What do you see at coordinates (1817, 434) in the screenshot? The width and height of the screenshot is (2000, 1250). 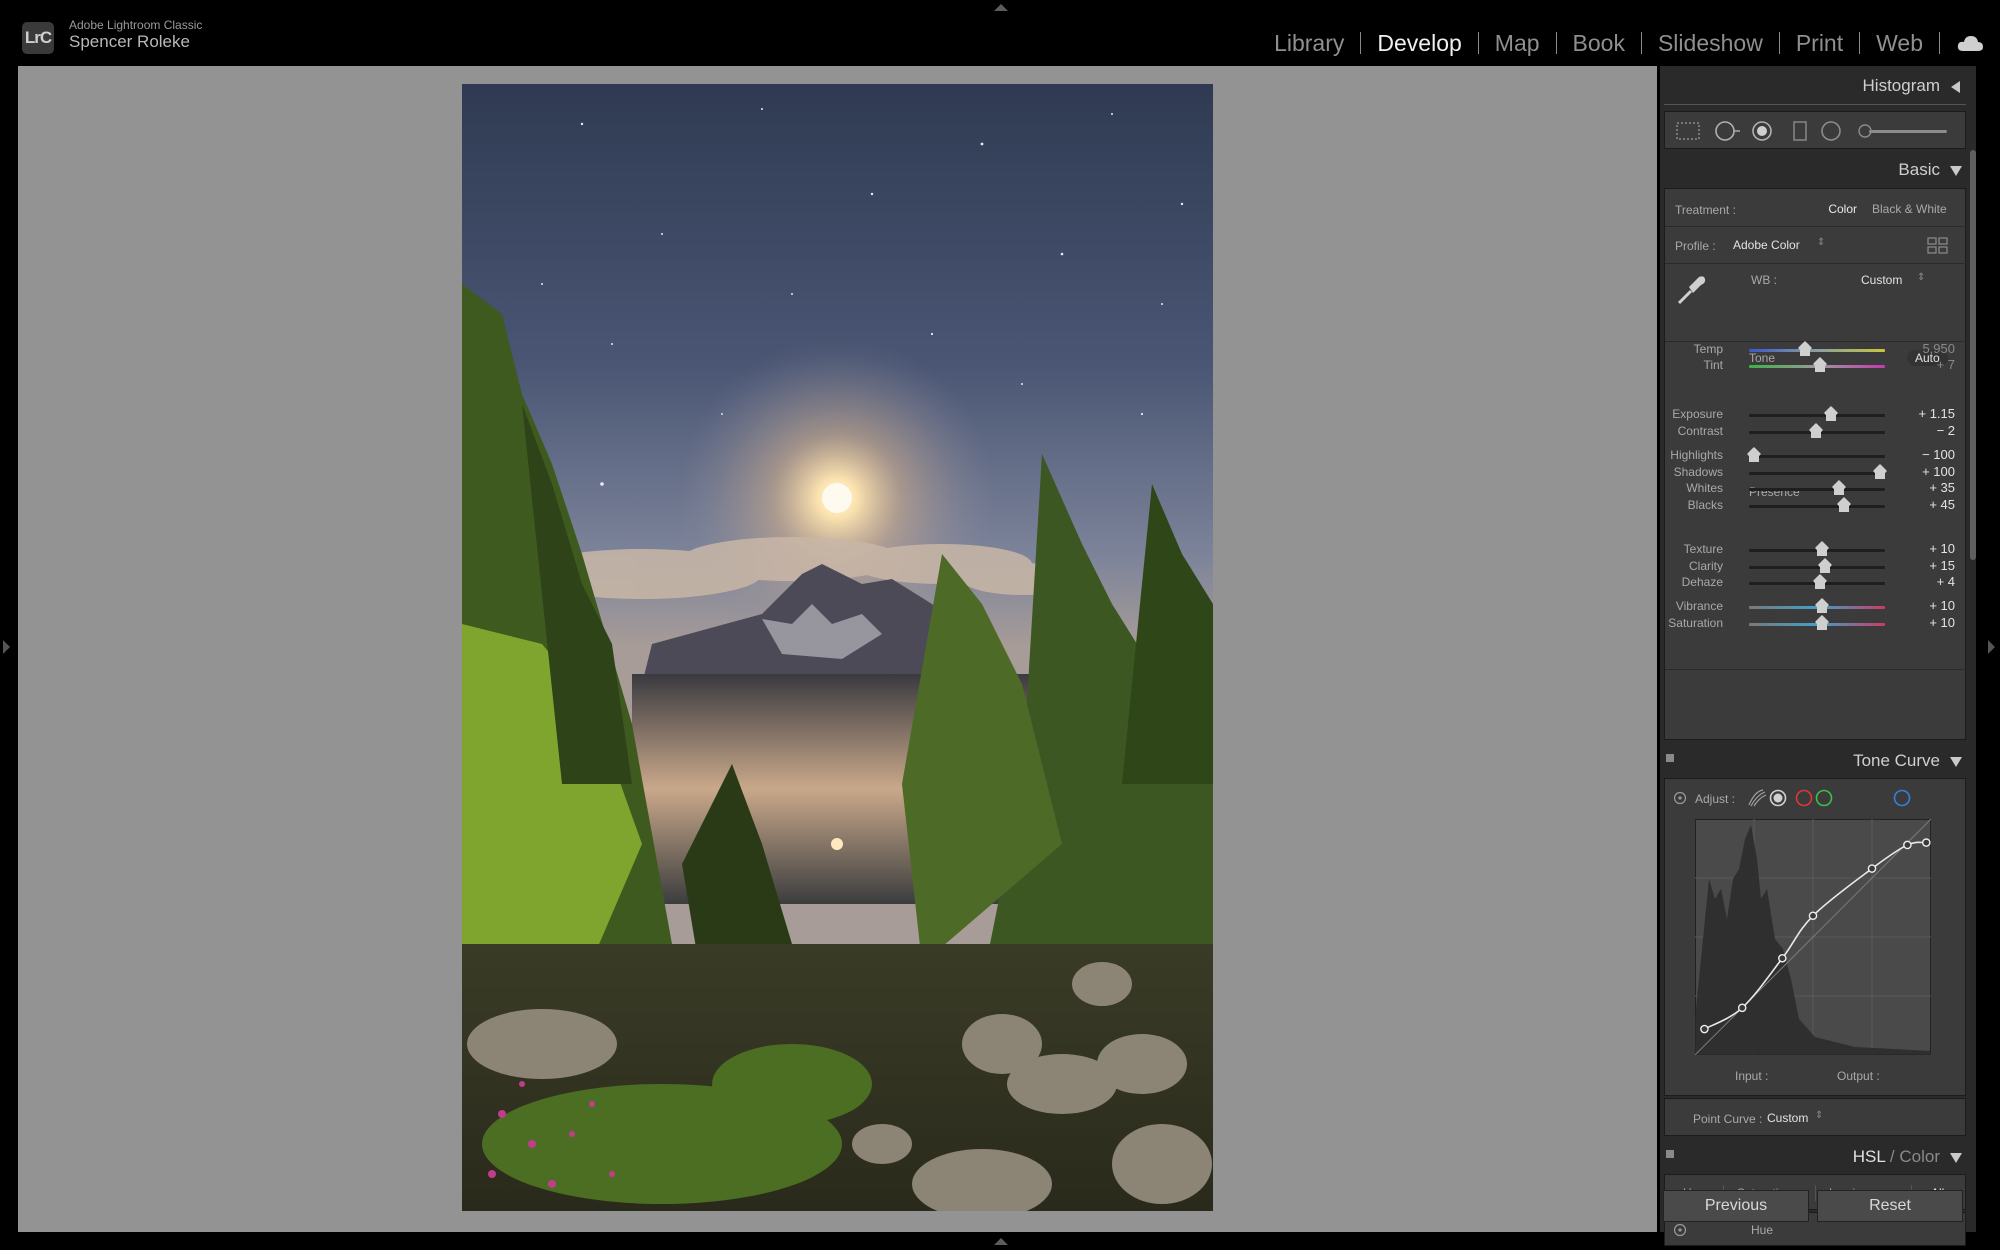 I see `slider-track-contrast` at bounding box center [1817, 434].